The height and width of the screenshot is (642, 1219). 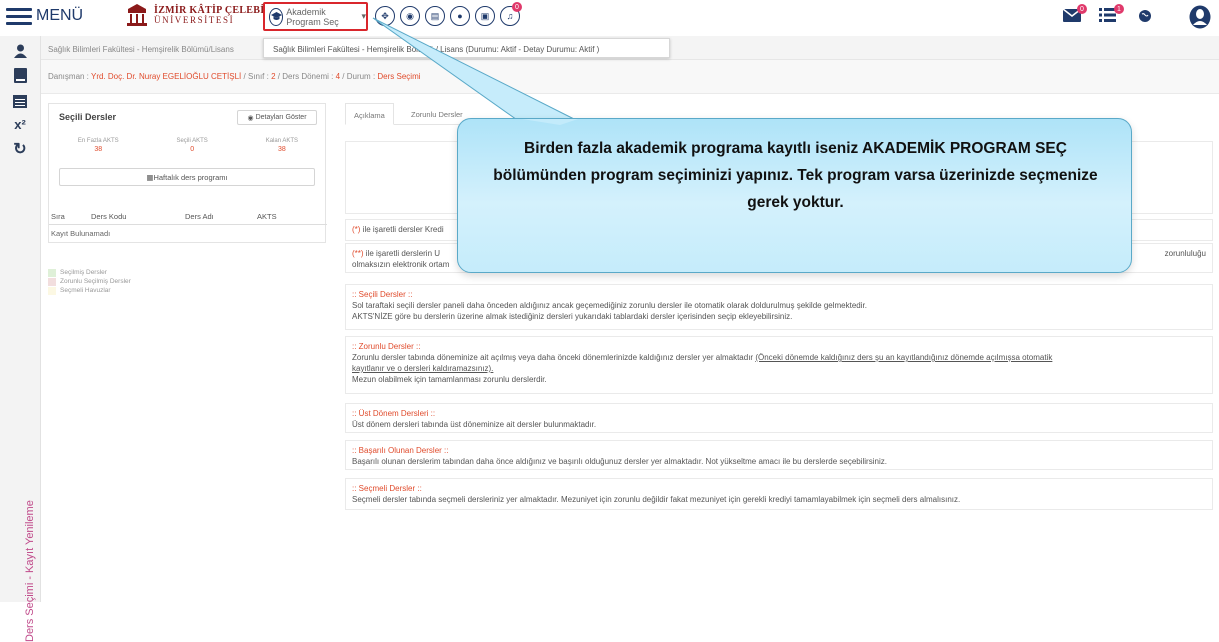 What do you see at coordinates (190, 177) in the screenshot?
I see `weekly-schedule-label: Haftalık ders programı` at bounding box center [190, 177].